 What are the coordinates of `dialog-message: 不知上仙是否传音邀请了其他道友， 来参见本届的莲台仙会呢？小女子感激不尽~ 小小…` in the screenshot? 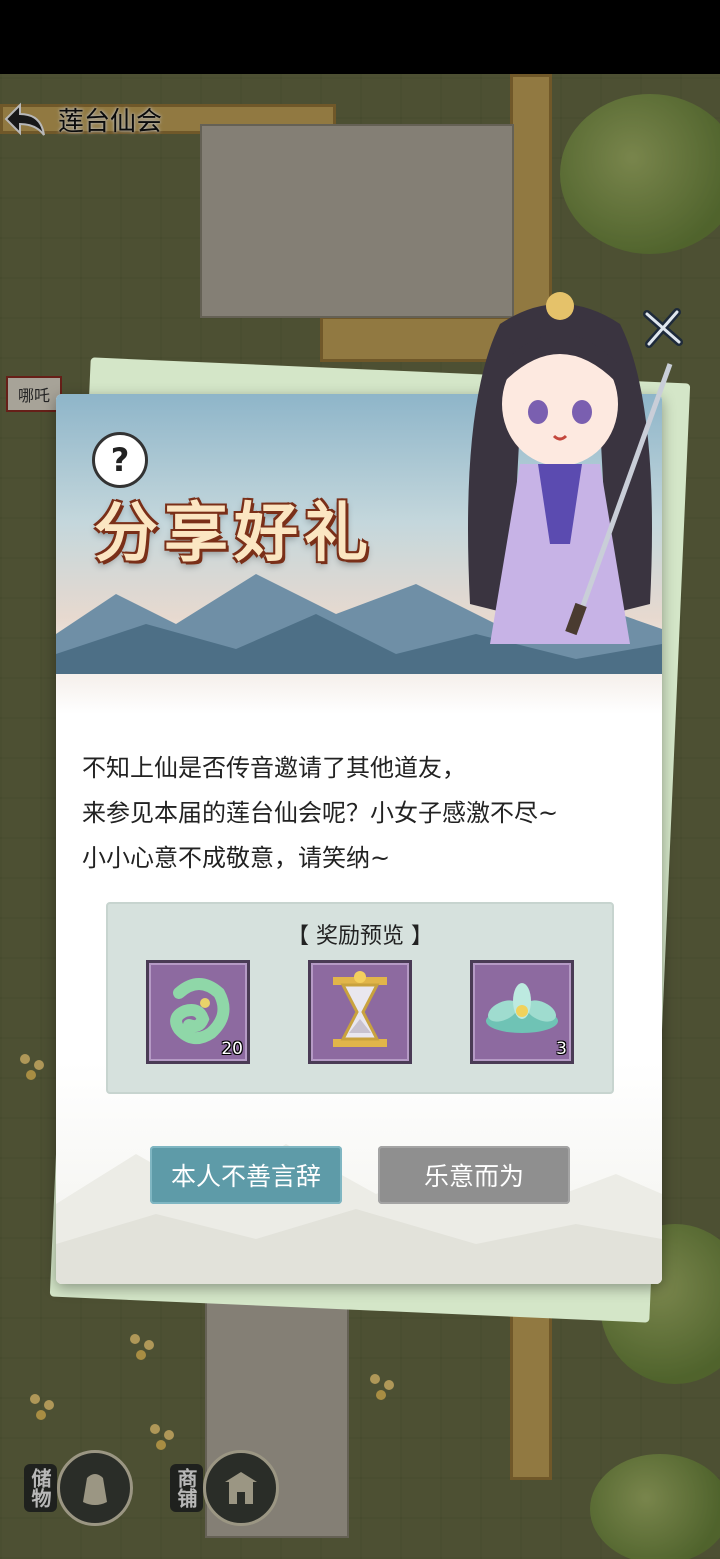 It's located at (362, 813).